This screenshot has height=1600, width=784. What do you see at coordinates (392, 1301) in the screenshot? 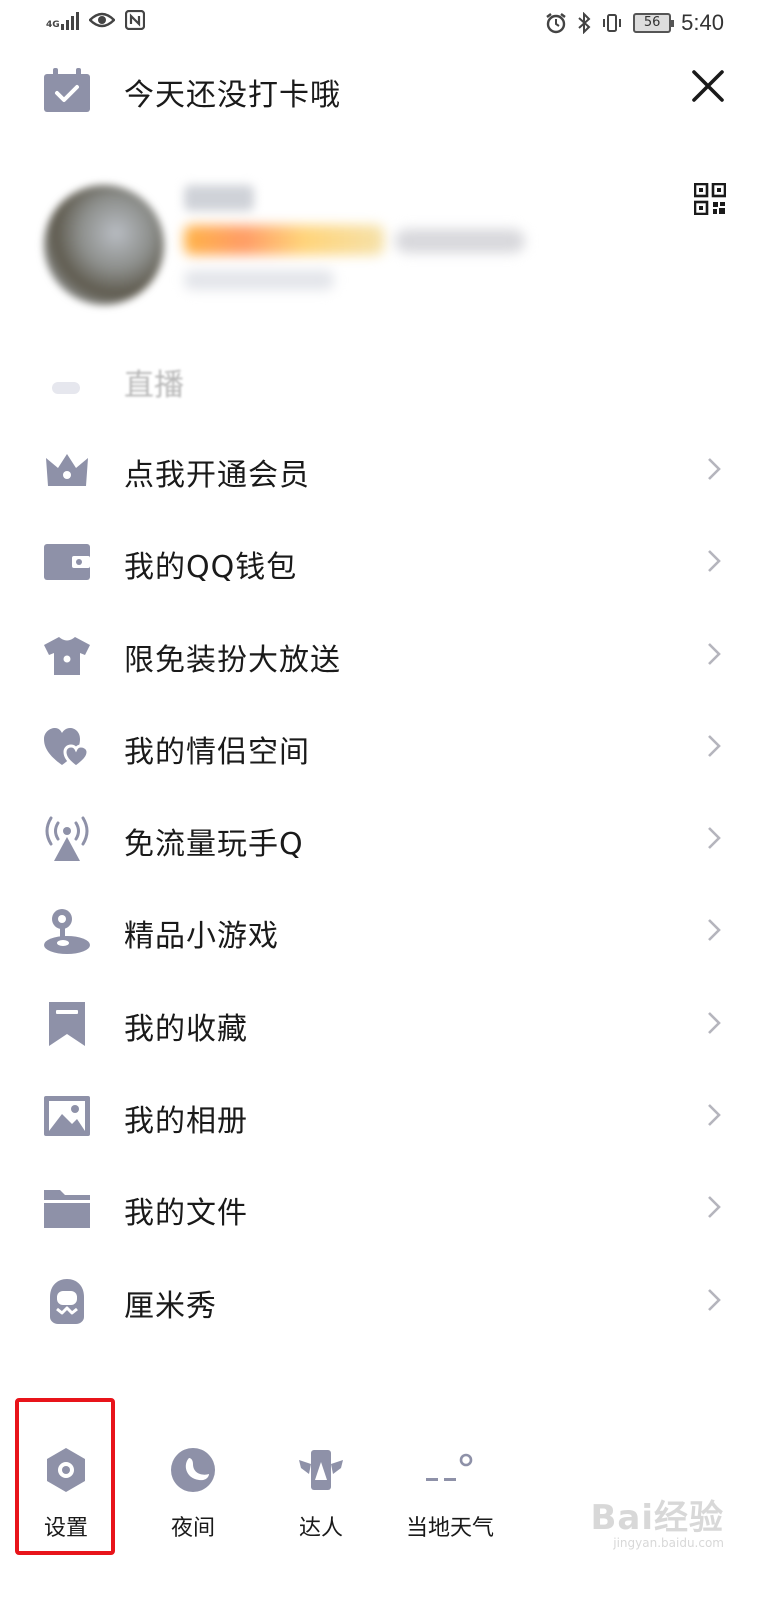
I see `menu-item-cmshow: 厘米秀` at bounding box center [392, 1301].